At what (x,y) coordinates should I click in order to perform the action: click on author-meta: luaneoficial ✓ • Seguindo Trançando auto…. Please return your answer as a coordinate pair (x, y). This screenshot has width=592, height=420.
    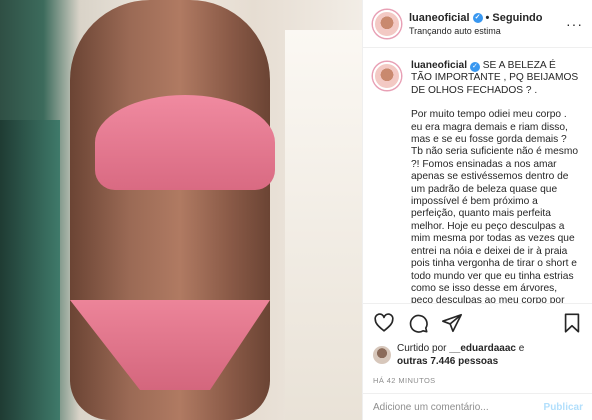
    Looking at the image, I should click on (487, 24).